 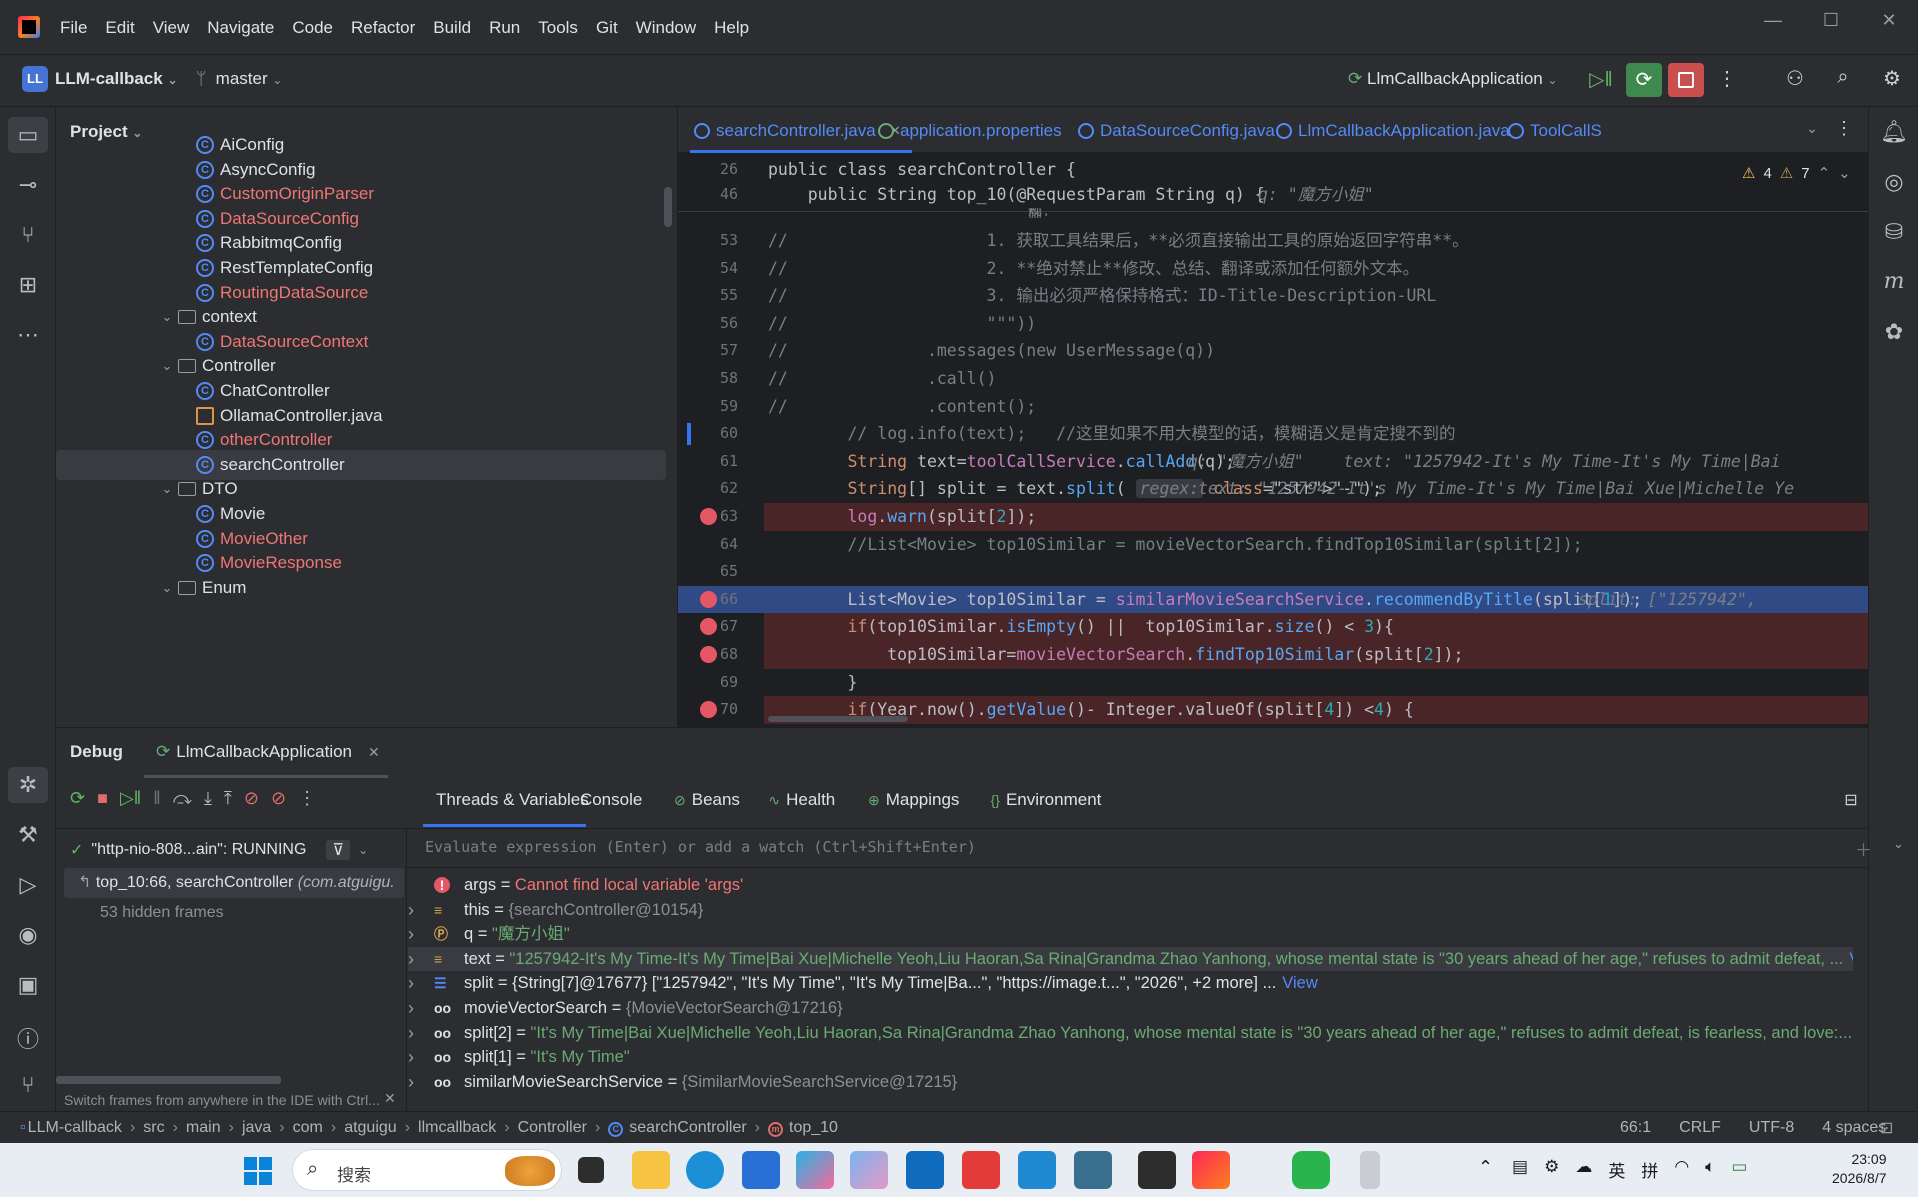 I want to click on breadcrumb-item: atguigu, so click(x=370, y=1128).